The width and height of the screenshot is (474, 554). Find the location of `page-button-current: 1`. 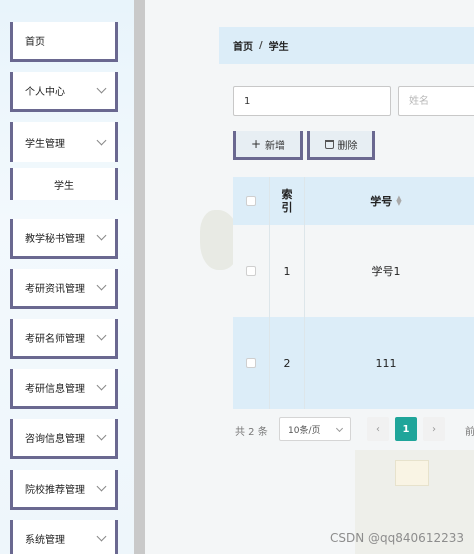

page-button-current: 1 is located at coordinates (406, 429).